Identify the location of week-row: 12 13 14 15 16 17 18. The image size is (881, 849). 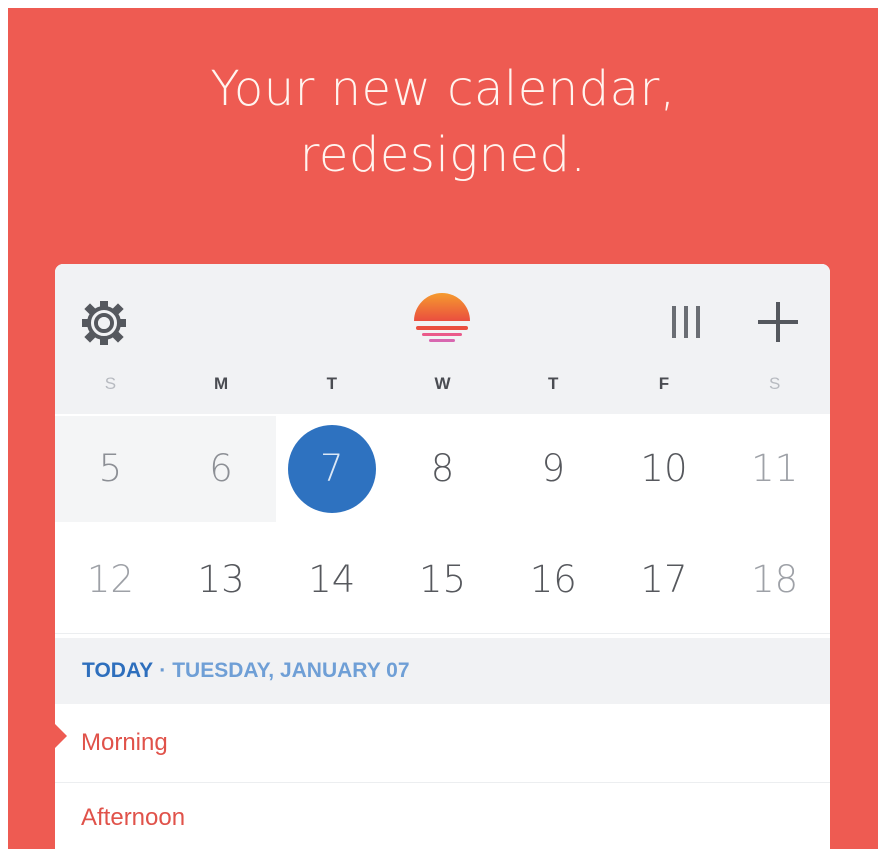
(442, 580).